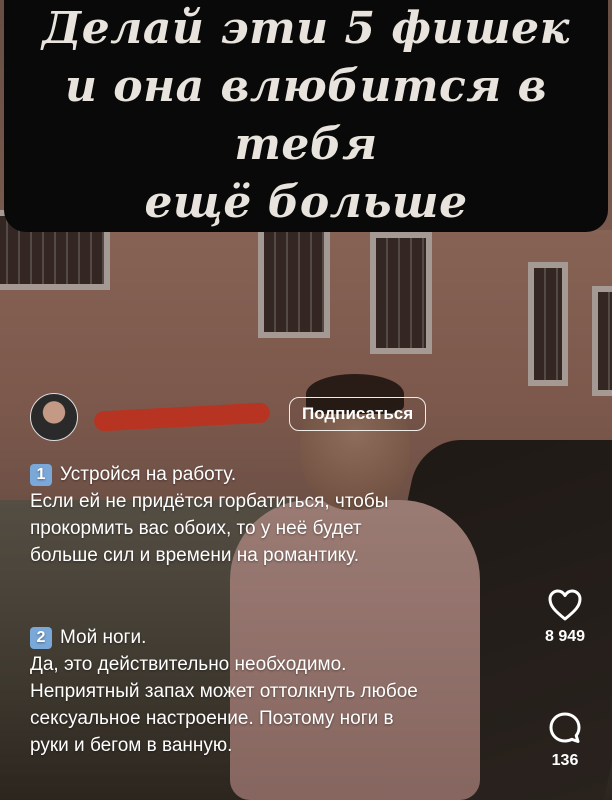 The image size is (612, 800). Describe the element at coordinates (41, 638) in the screenshot. I see `number-badge: 2` at that location.